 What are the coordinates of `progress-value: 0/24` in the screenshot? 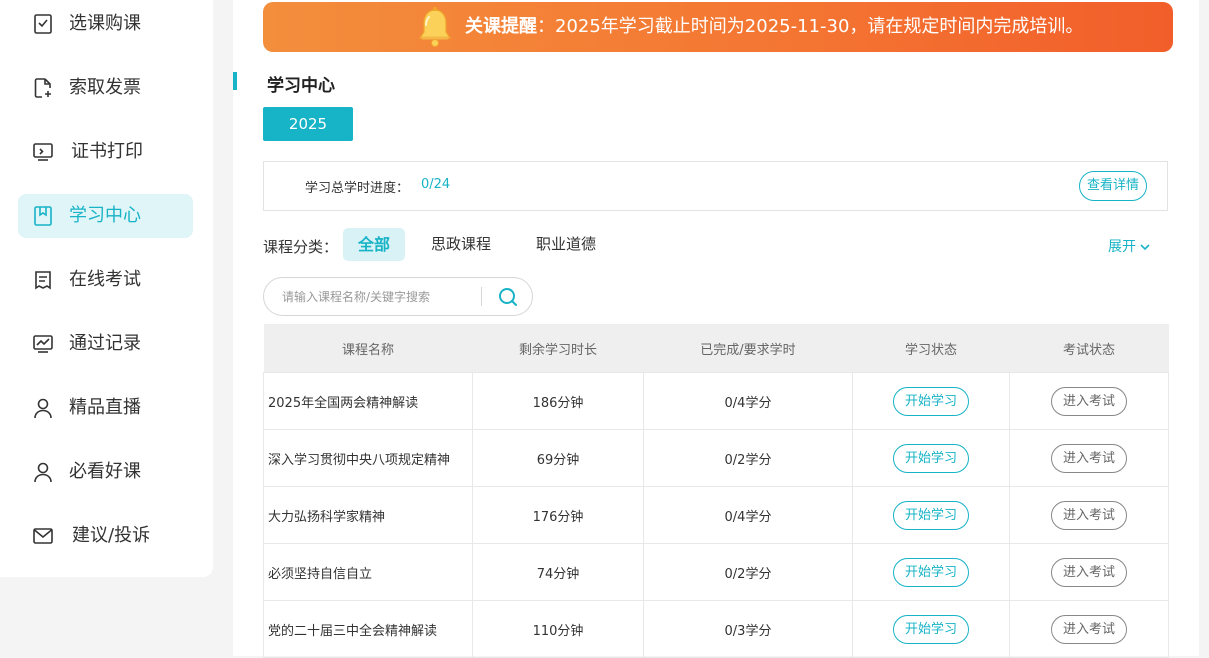 It's located at (436, 184).